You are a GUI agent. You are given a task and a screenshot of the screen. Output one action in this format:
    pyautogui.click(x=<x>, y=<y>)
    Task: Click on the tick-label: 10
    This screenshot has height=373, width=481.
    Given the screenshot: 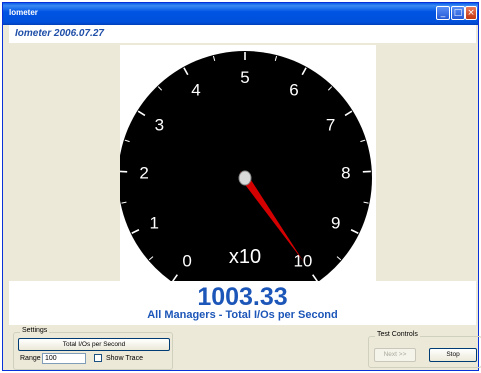 What is the action you would take?
    pyautogui.click(x=302, y=261)
    